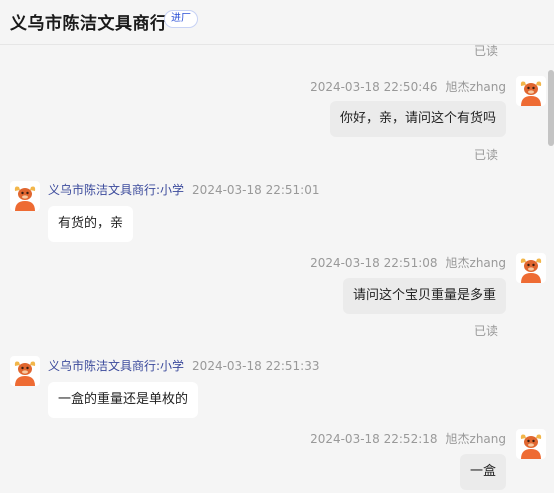 This screenshot has height=493, width=554. I want to click on message-meta: 义乌市陈洁文具商行:小学 2024-03-18 22:51:33, so click(184, 365).